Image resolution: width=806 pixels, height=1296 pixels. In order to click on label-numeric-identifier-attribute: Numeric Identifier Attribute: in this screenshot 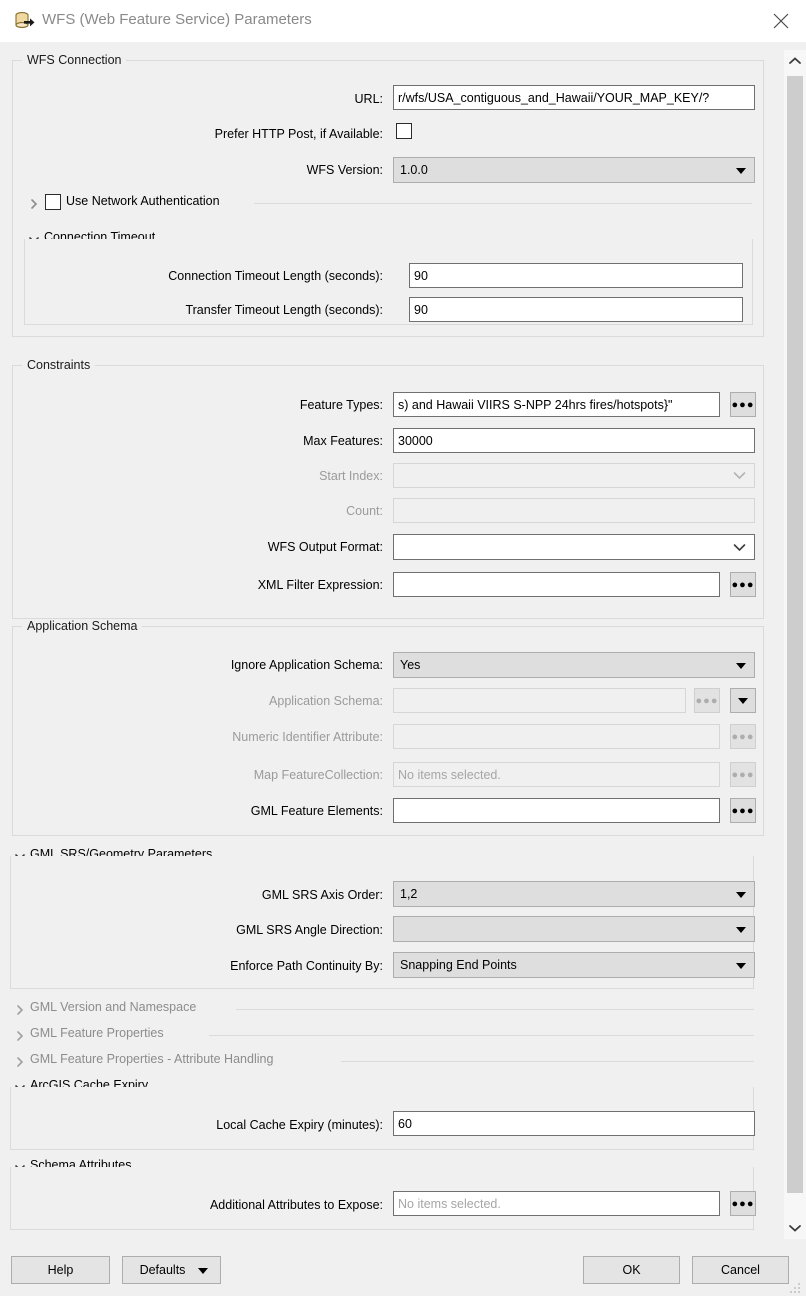, I will do `click(307, 737)`.